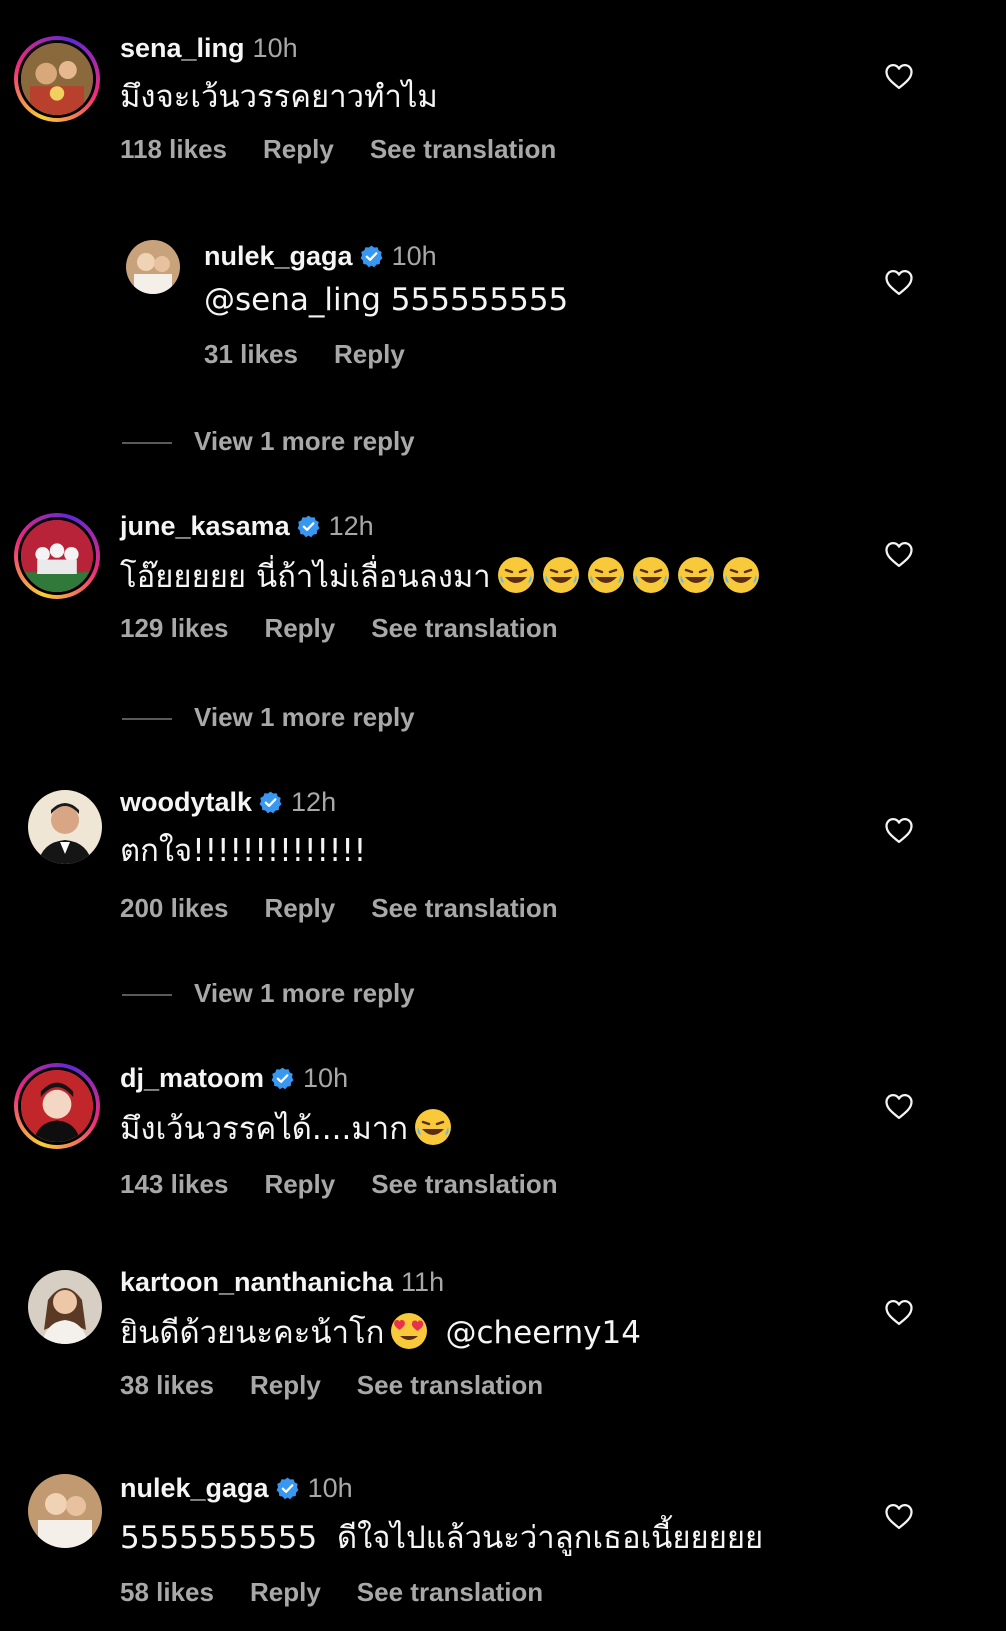  Describe the element at coordinates (305, 577) in the screenshot. I see `comment-text-body: โอ๊ยยยยย นี่ถ้าไม่เลื่อนลงมา` at that location.